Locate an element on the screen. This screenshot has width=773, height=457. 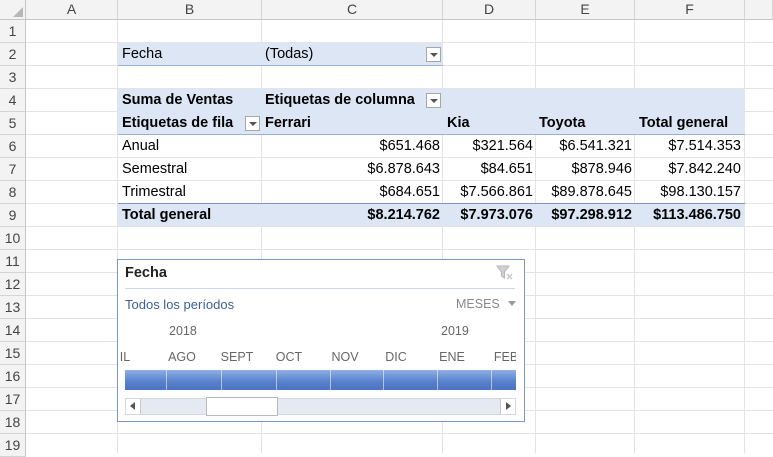
grand-total-value: $8.214.762 is located at coordinates (403, 215).